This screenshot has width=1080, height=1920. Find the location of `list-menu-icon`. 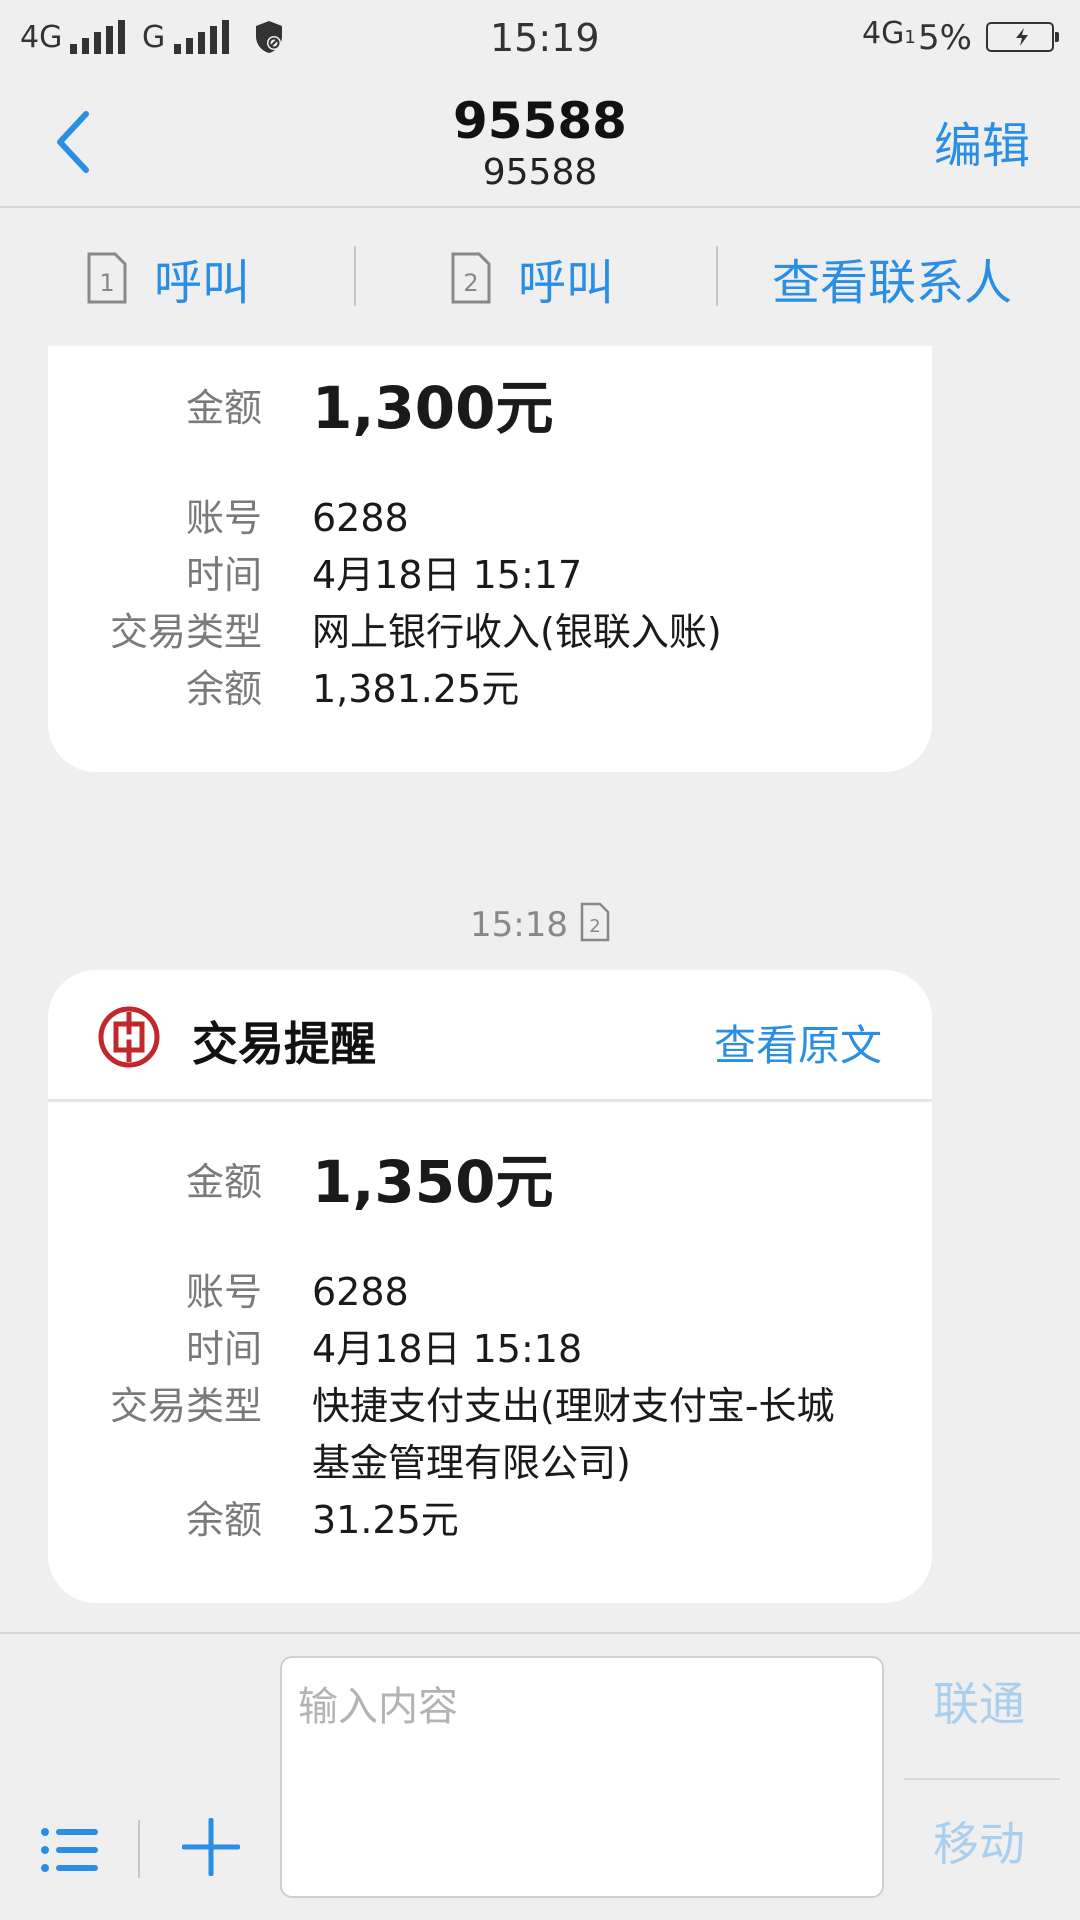

list-menu-icon is located at coordinates (70, 1850).